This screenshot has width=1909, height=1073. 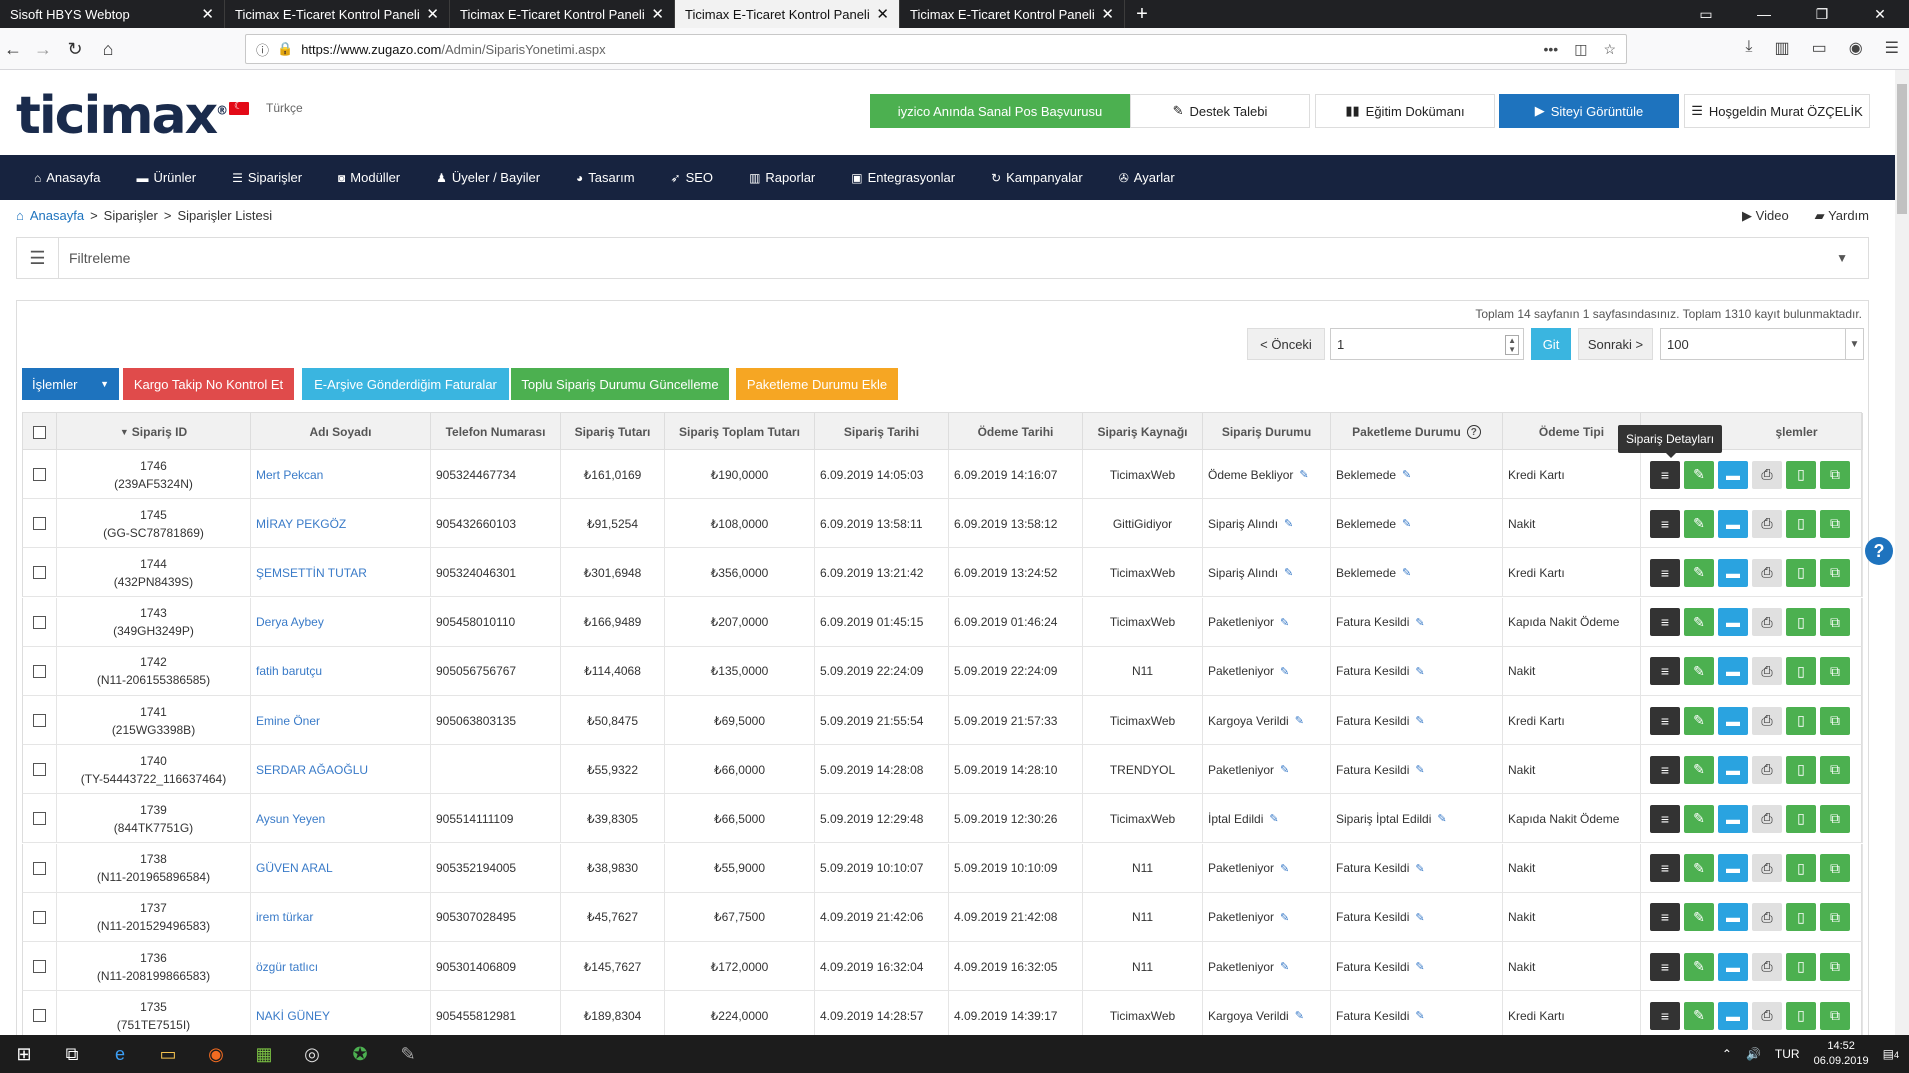 I want to click on info-icon: ⓘ, so click(x=262, y=49).